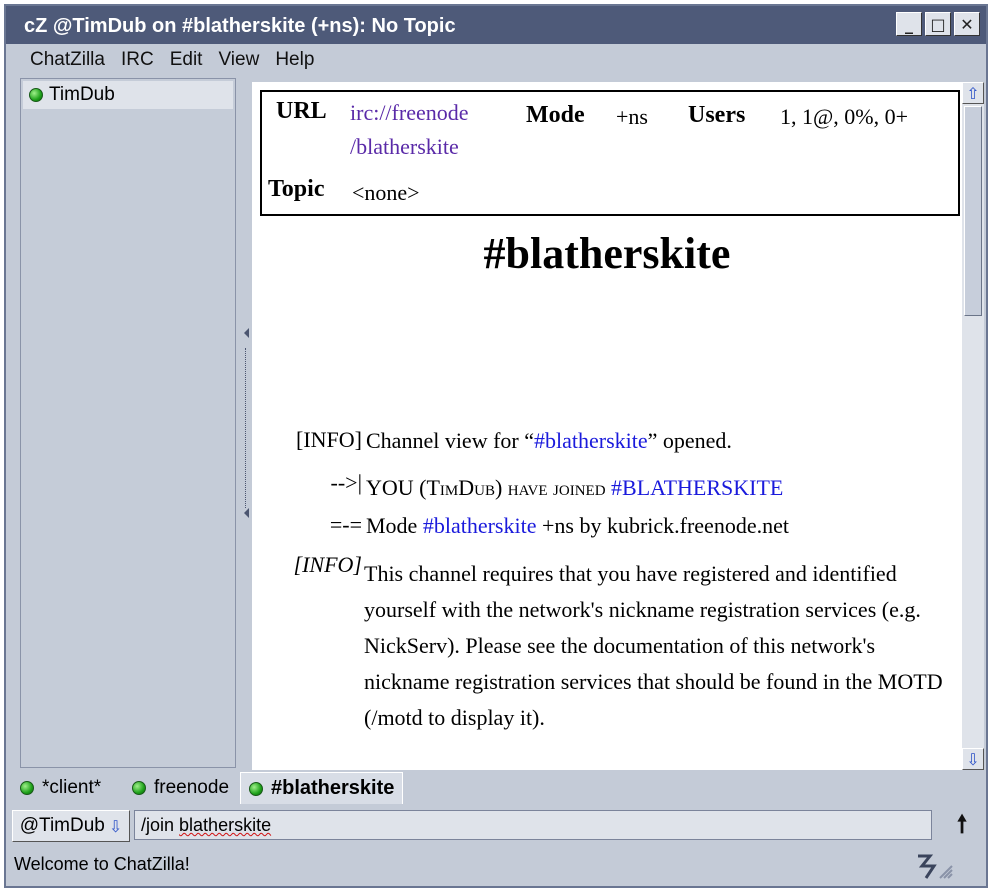 This screenshot has width=1000, height=895. What do you see at coordinates (967, 24) in the screenshot?
I see `close-button: ✕` at bounding box center [967, 24].